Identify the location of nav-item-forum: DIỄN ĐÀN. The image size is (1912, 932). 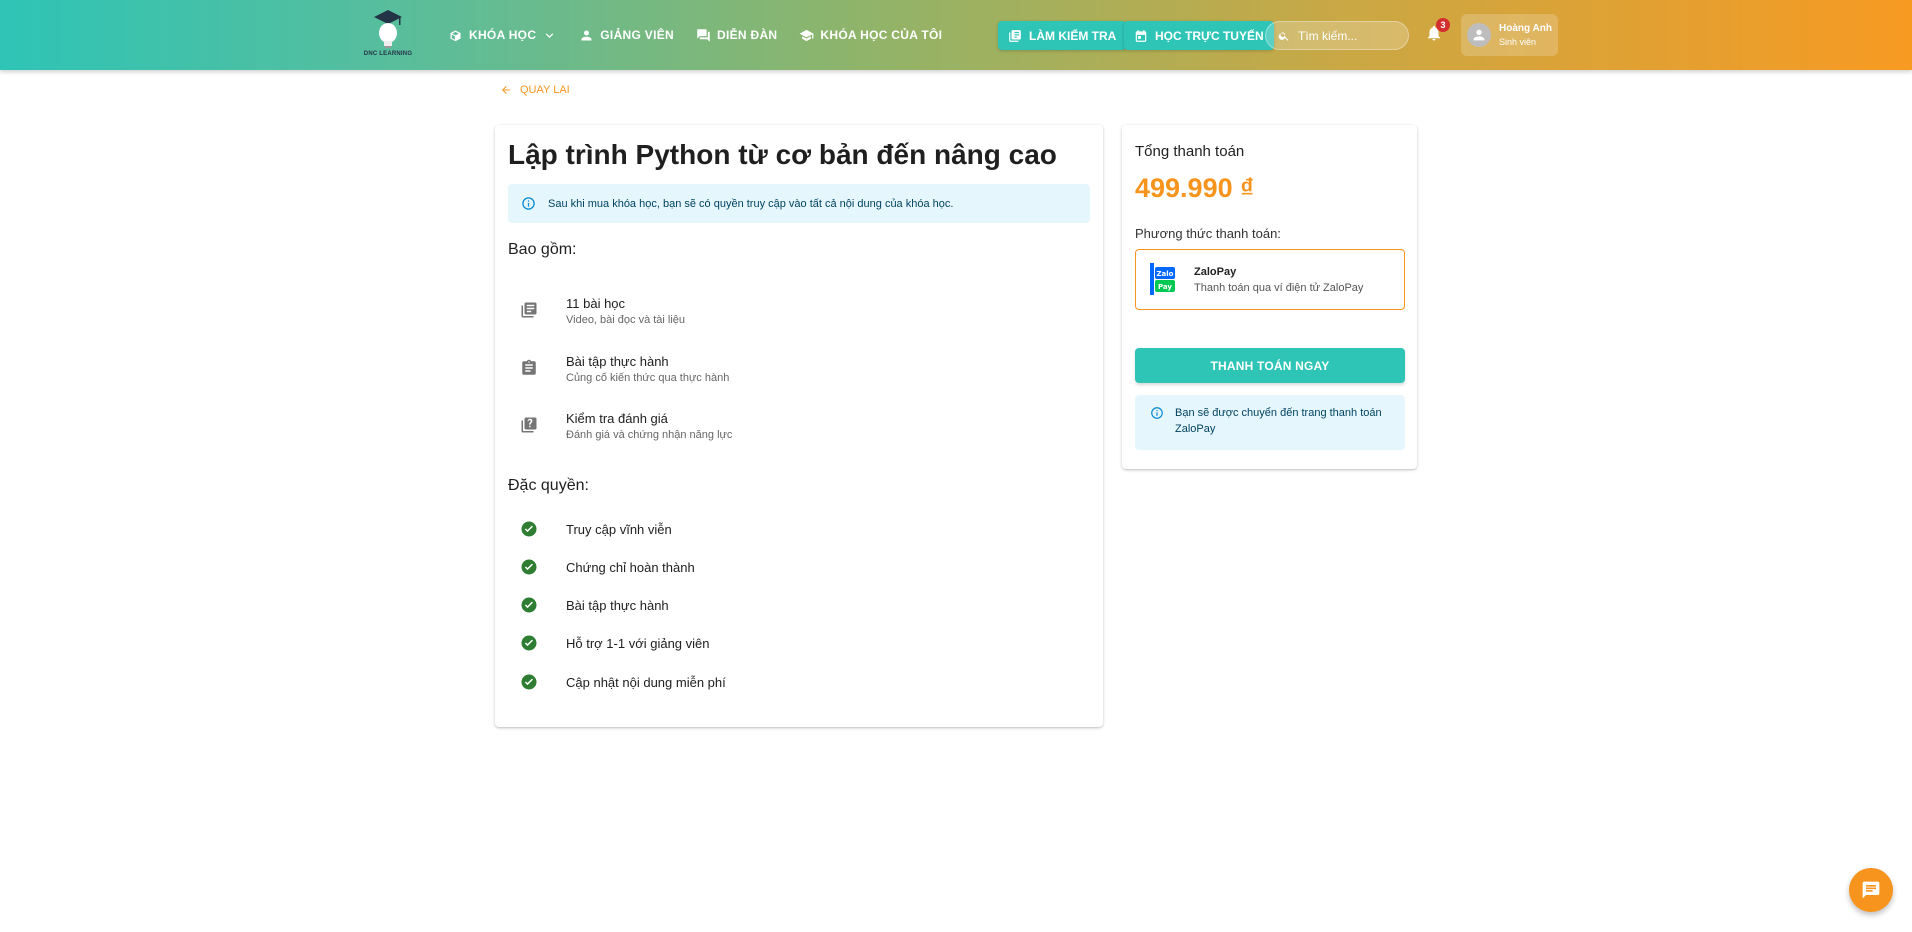
(736, 35).